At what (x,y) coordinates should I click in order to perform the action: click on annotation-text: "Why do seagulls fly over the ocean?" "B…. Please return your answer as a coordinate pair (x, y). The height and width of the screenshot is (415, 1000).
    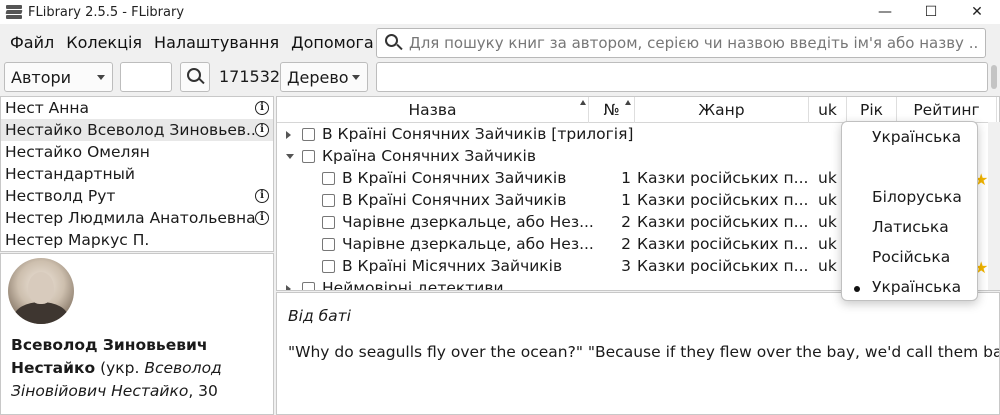
    Looking at the image, I should click on (644, 352).